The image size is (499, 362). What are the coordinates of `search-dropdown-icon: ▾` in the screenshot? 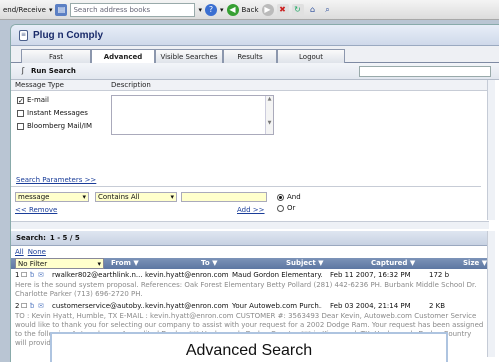 It's located at (200, 10).